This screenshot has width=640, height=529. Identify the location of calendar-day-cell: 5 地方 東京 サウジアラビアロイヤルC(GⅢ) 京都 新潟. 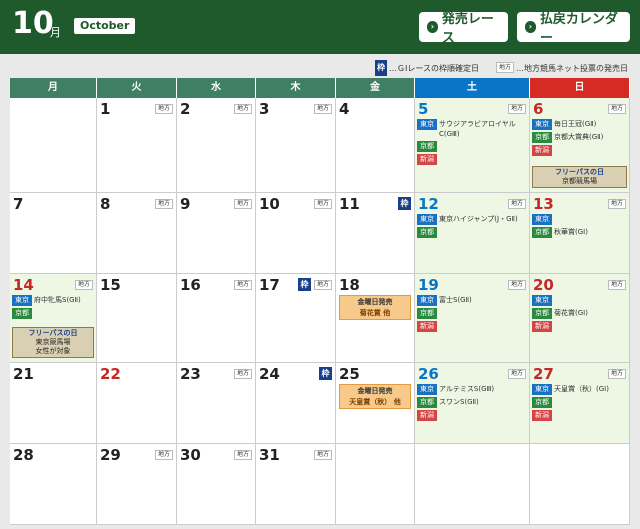
(472, 145).